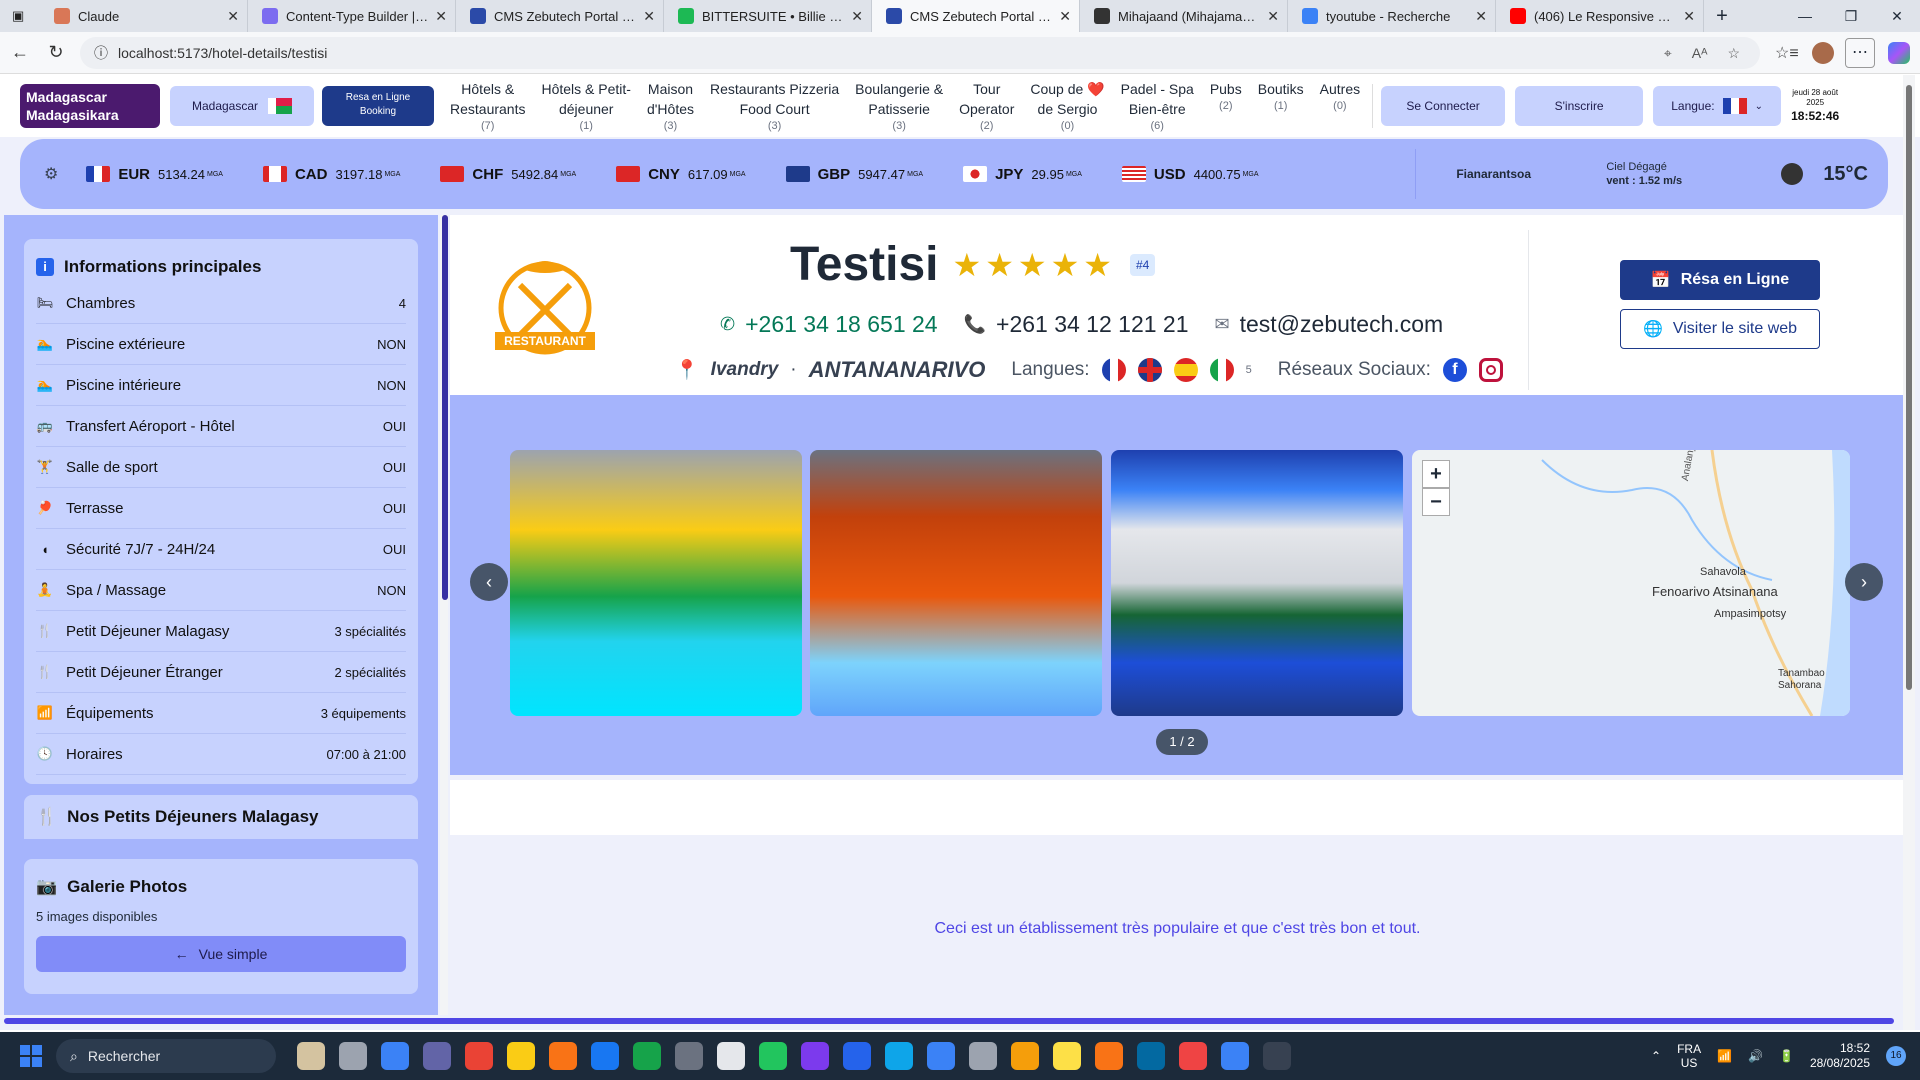  What do you see at coordinates (585, 106) in the screenshot?
I see `menu-item: Hôtels & Petit-déjeuner (1)` at bounding box center [585, 106].